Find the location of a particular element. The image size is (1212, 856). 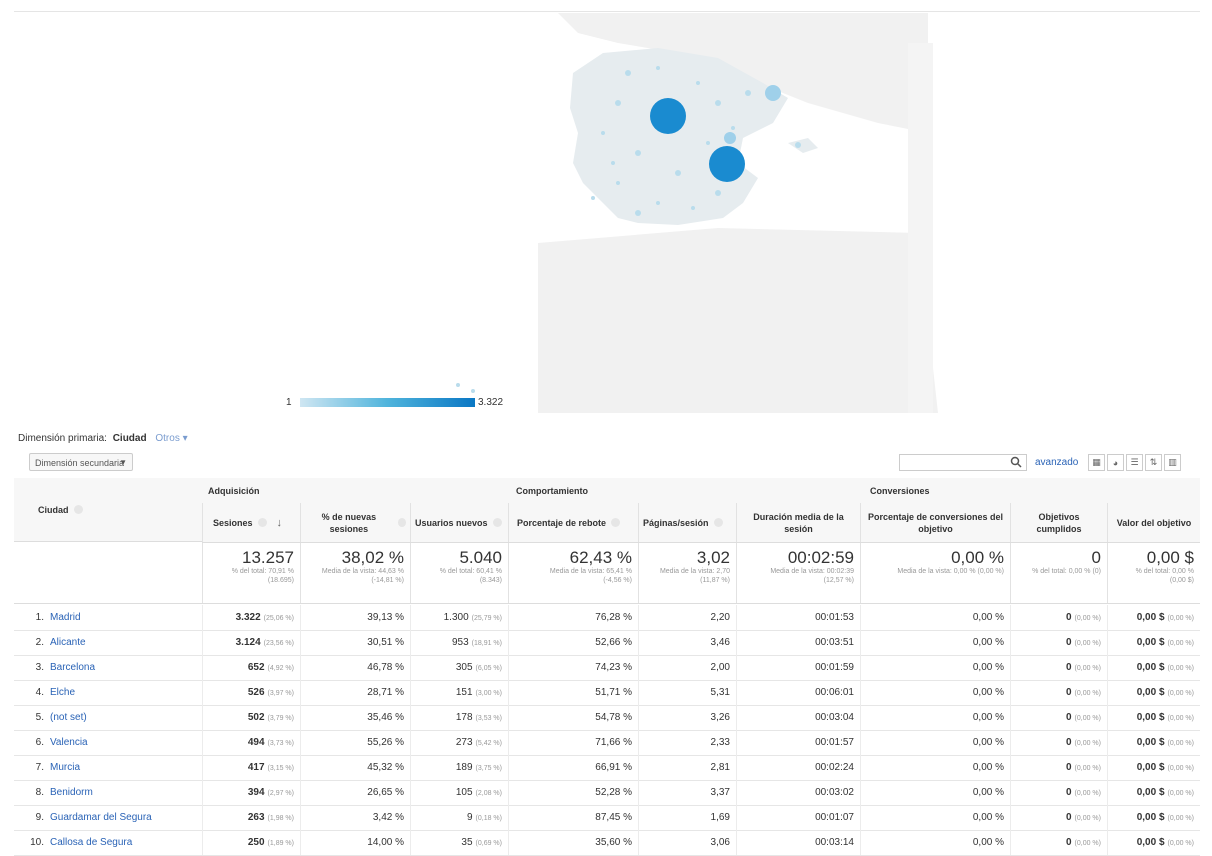

sort-desc-icon: ↓ is located at coordinates (280, 523).